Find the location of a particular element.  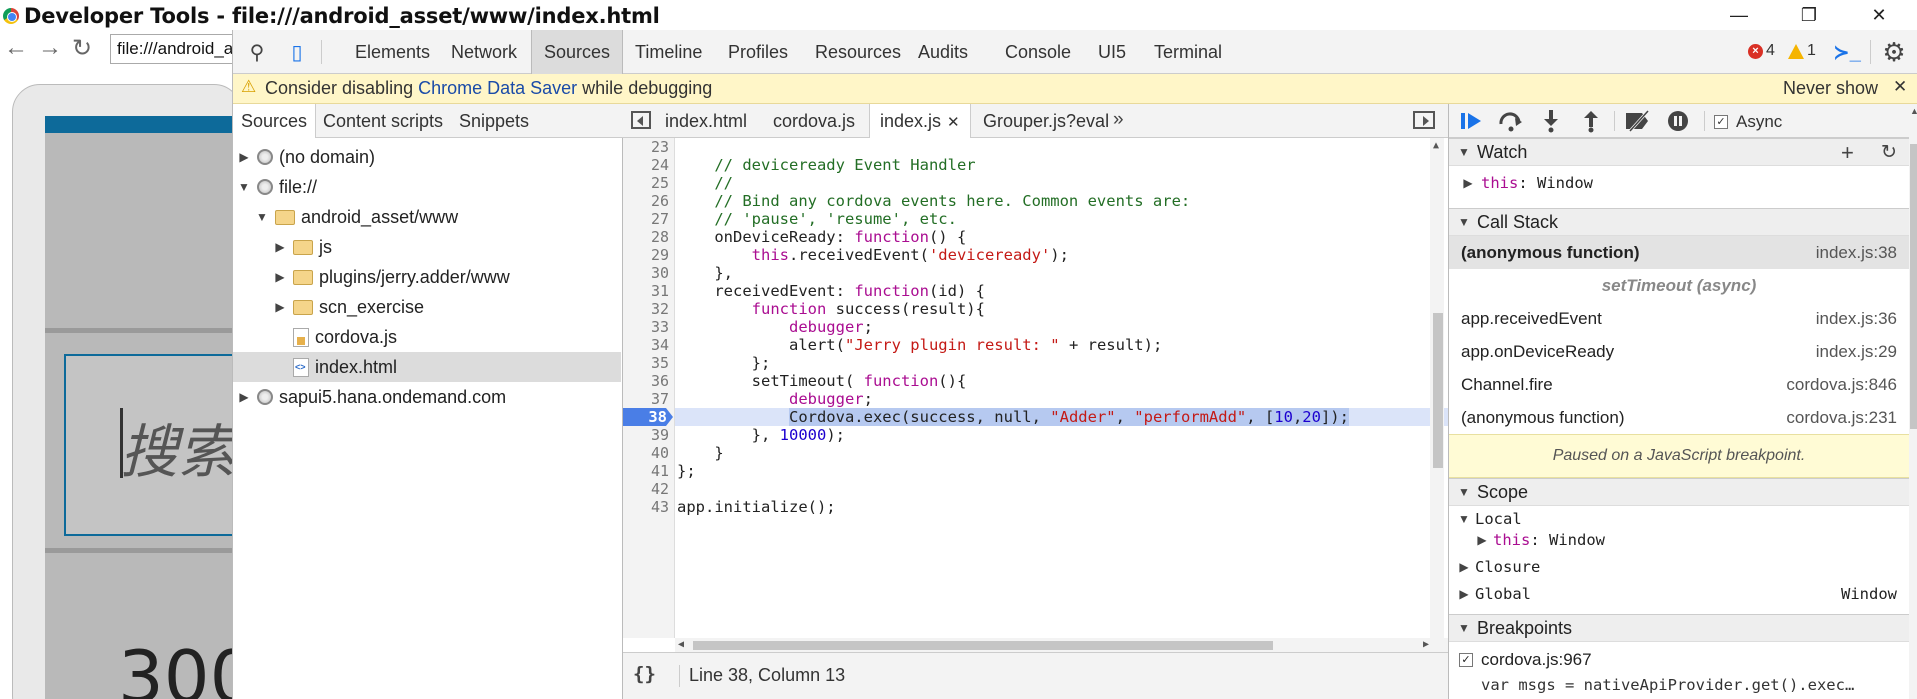

breakpoint-checkbox: ✓ is located at coordinates (1466, 660).